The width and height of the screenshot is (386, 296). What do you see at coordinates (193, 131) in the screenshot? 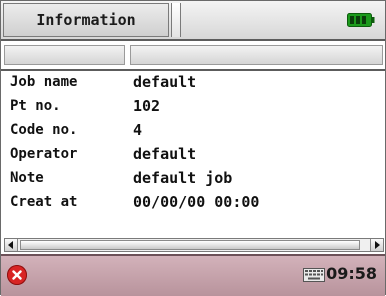
I see `list-item-code-no: Code no. 4` at bounding box center [193, 131].